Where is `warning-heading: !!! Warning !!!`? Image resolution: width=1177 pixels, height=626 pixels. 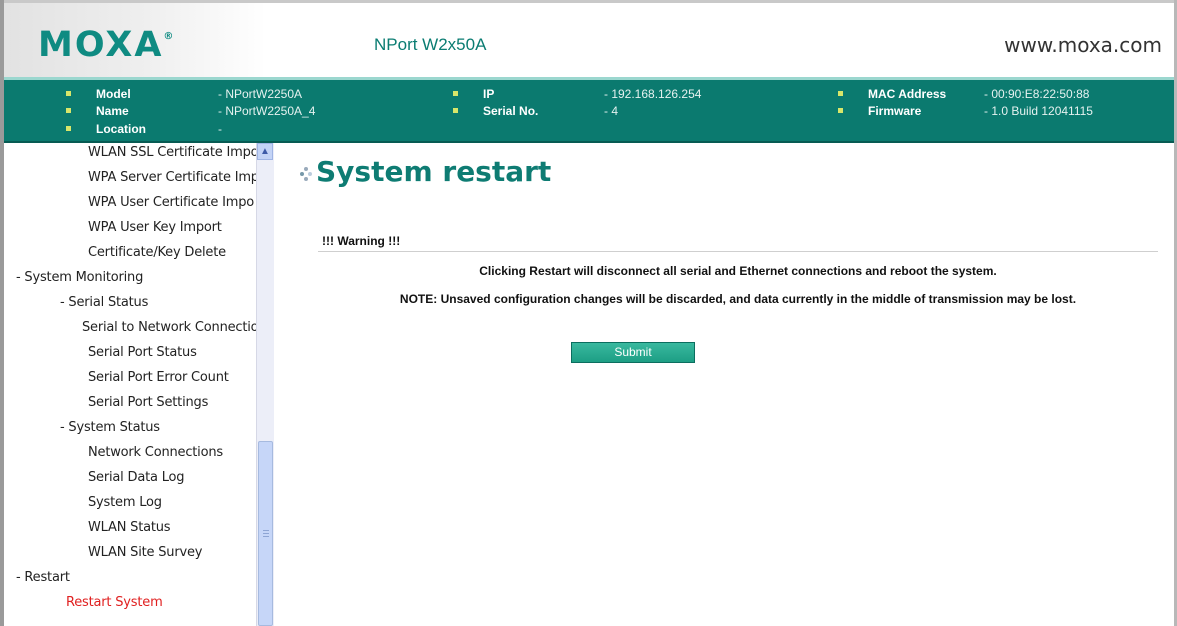 warning-heading: !!! Warning !!! is located at coordinates (361, 241).